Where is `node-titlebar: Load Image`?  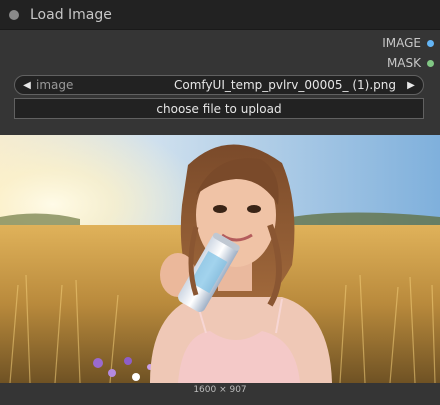 node-titlebar: Load Image is located at coordinates (220, 15).